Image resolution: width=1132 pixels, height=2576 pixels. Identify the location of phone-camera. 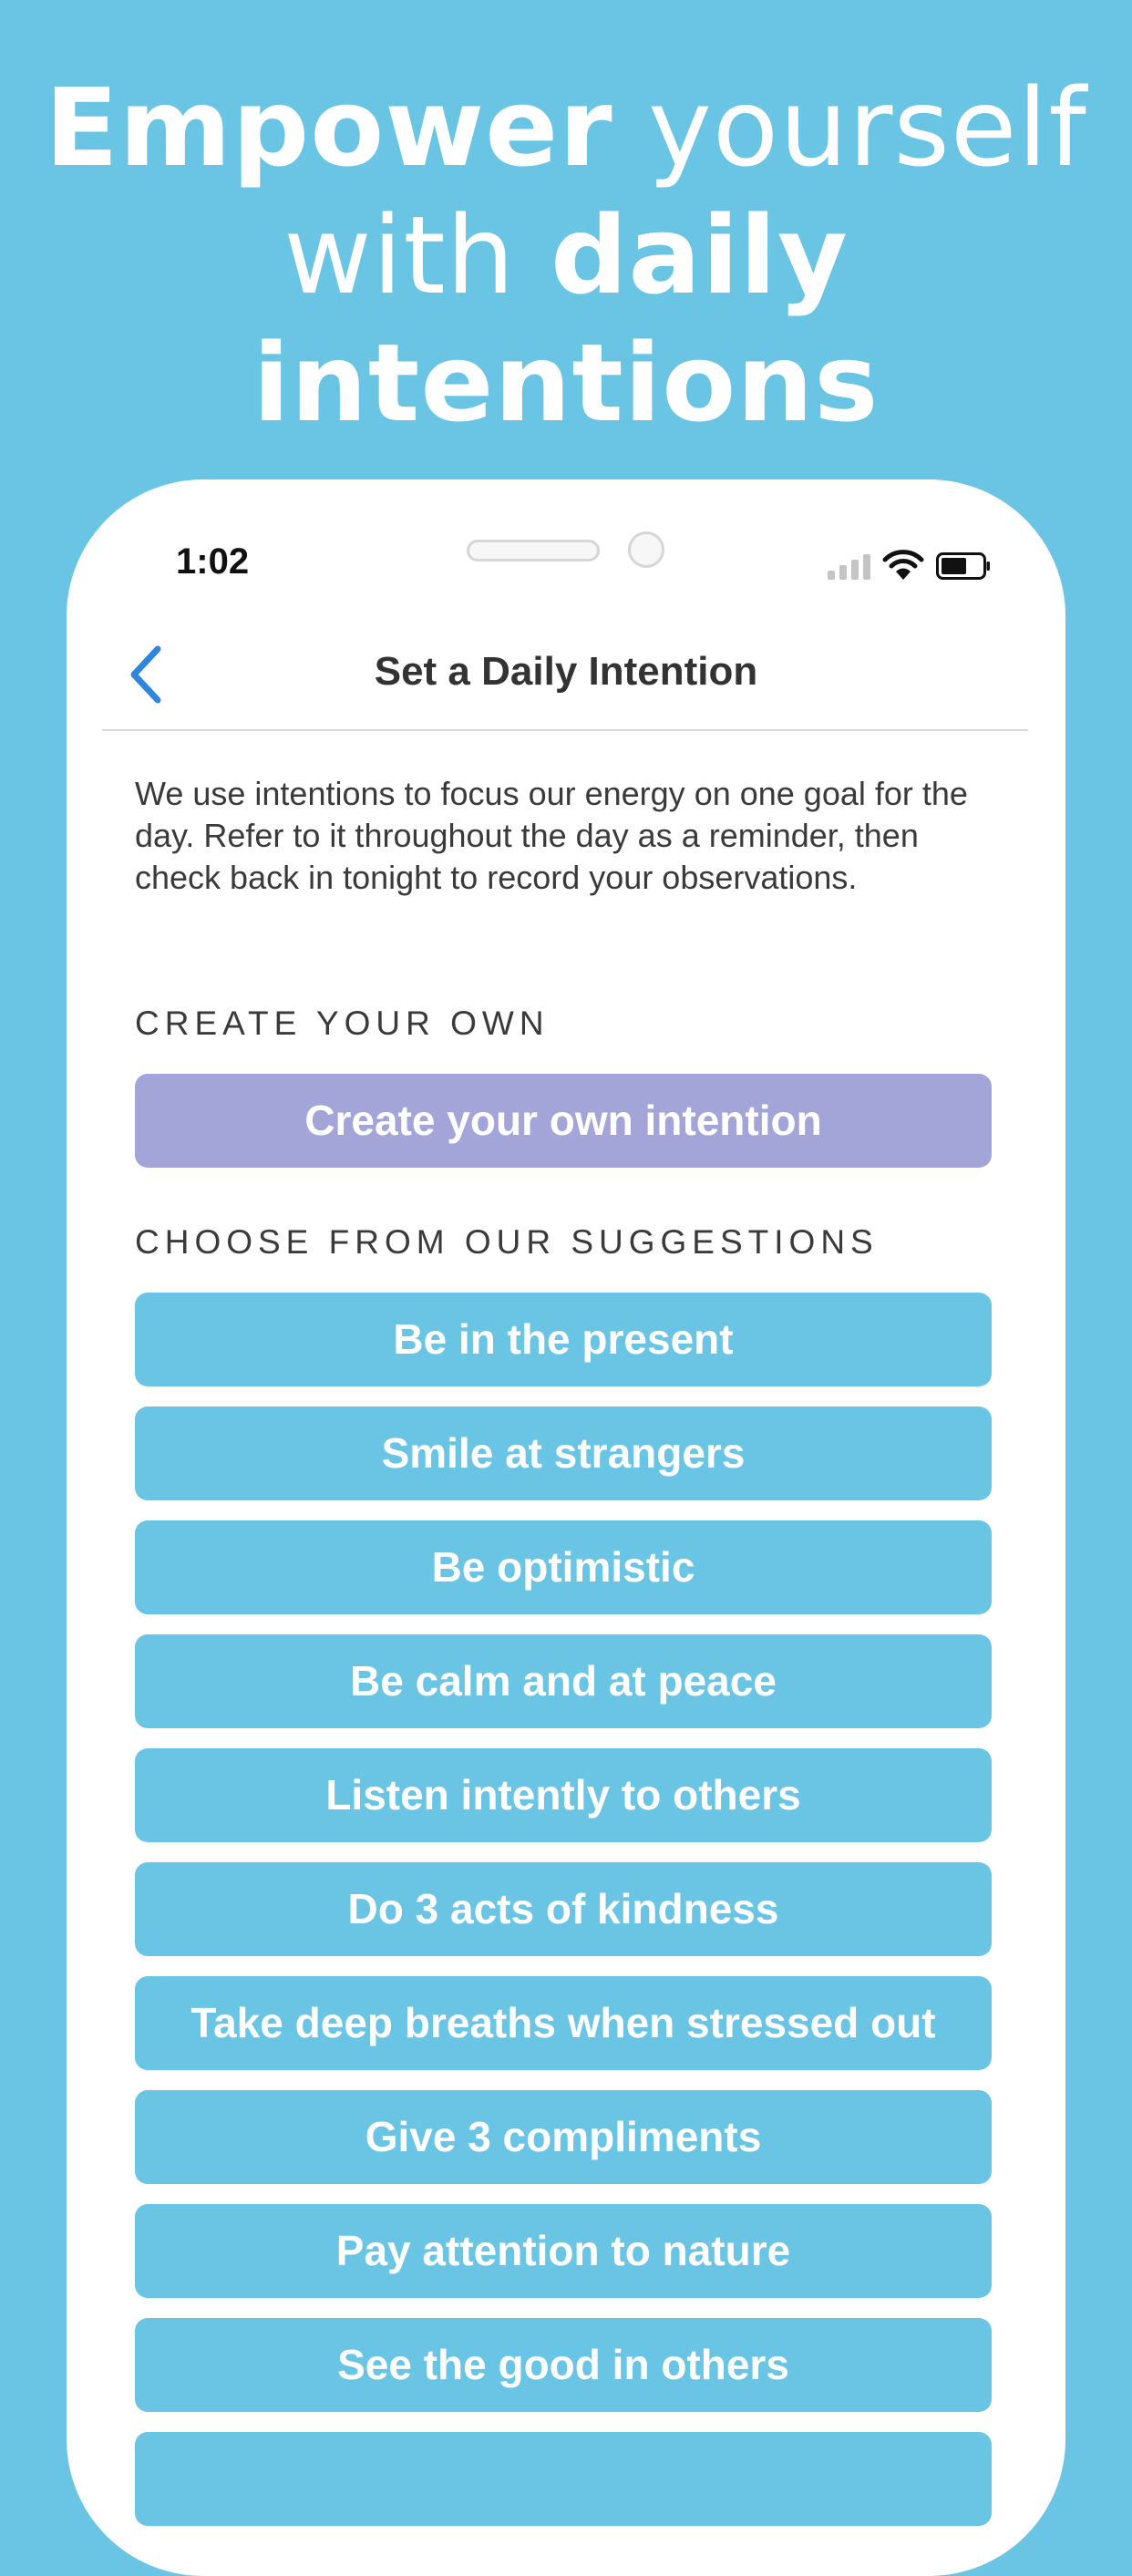
(646, 549).